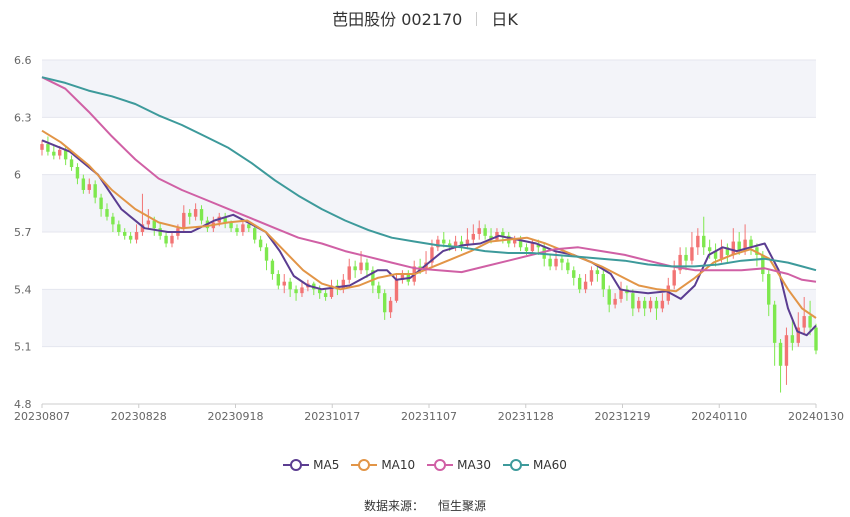 The image size is (850, 517). Describe the element at coordinates (23, 347) in the screenshot. I see `y-tick-label: 5.1` at that location.